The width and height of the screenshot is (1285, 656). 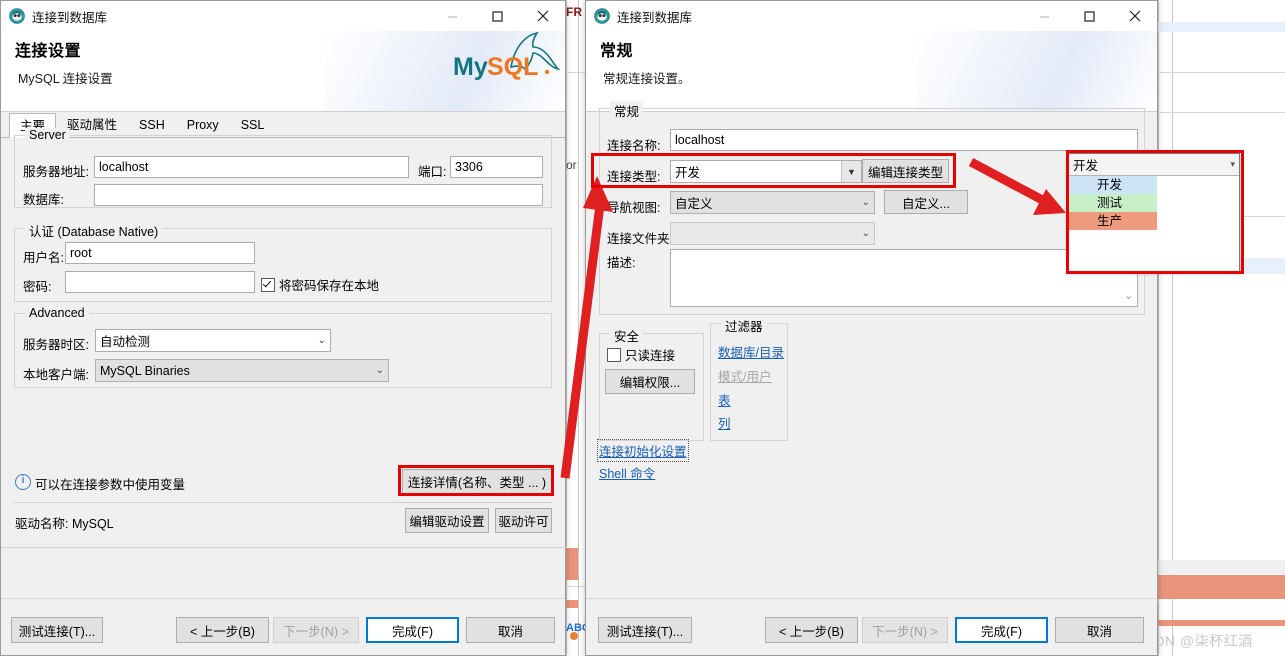 What do you see at coordinates (905, 171) in the screenshot?
I see `edit-connection-type-button: 编辑连接类型` at bounding box center [905, 171].